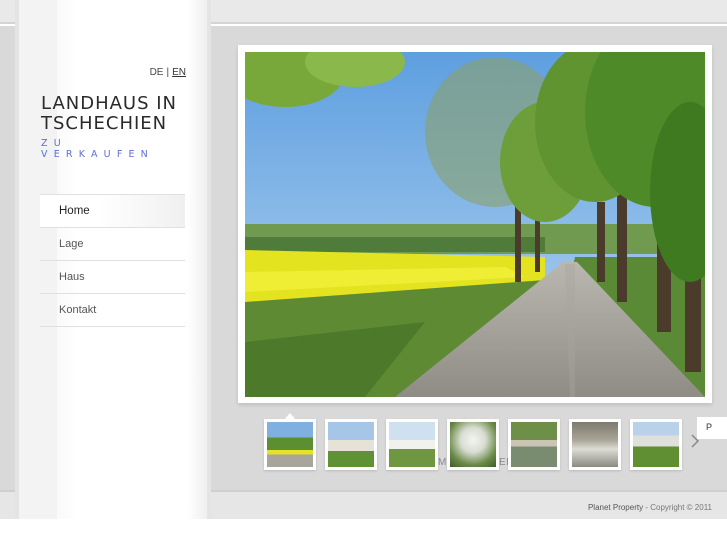 The width and height of the screenshot is (727, 545). What do you see at coordinates (112, 244) in the screenshot?
I see `nav-item-lage: Lage` at bounding box center [112, 244].